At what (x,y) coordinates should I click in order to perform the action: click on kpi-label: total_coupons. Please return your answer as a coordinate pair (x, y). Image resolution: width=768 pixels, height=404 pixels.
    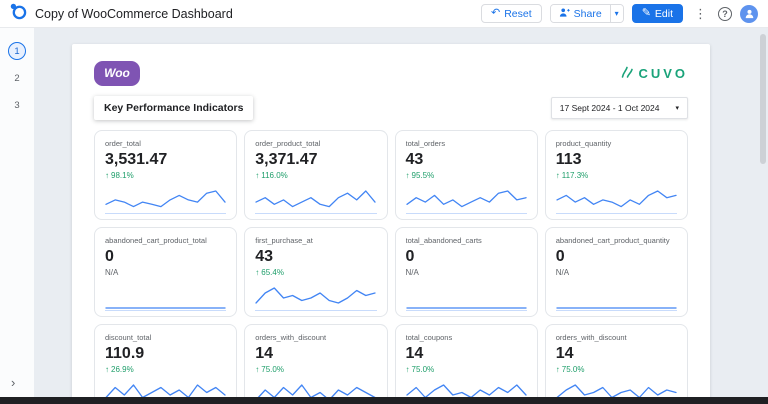
    Looking at the image, I should click on (429, 337).